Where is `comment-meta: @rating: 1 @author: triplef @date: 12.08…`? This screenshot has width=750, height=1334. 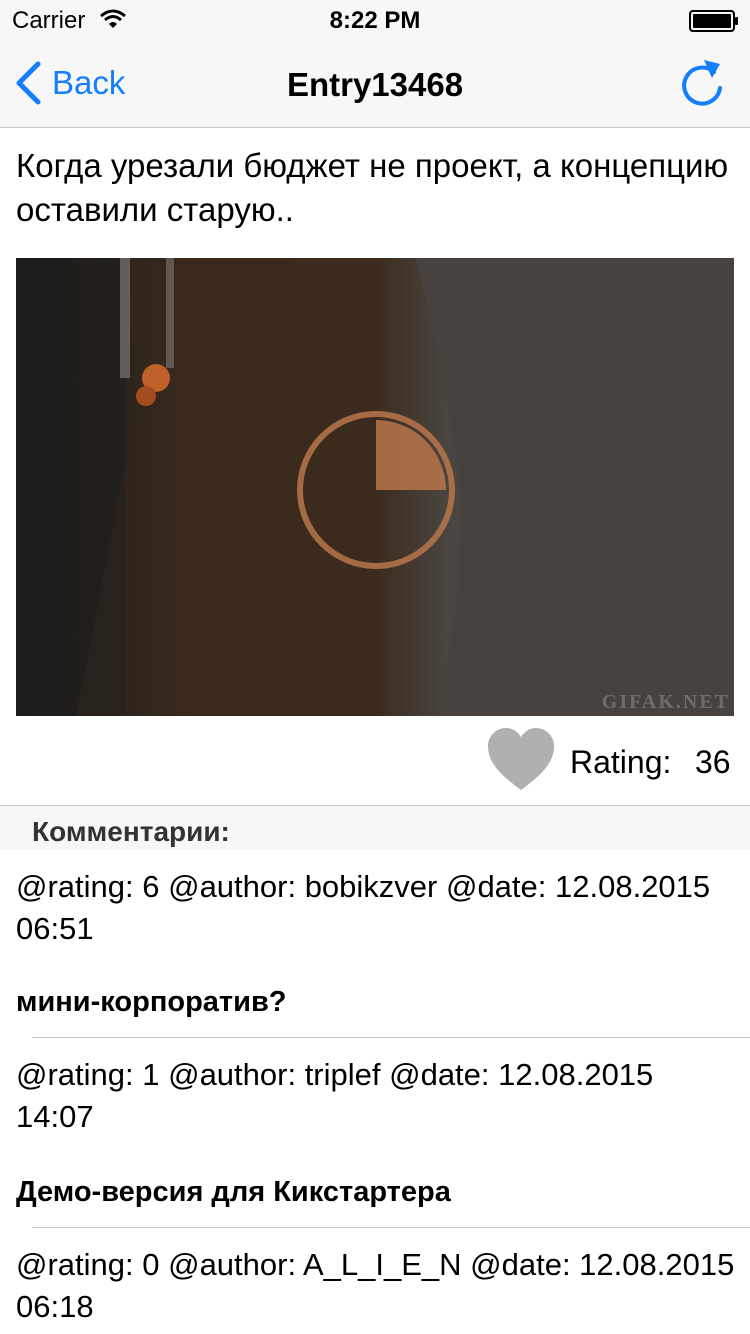 comment-meta: @rating: 1 @author: triplef @date: 12.08… is located at coordinates (335, 1095).